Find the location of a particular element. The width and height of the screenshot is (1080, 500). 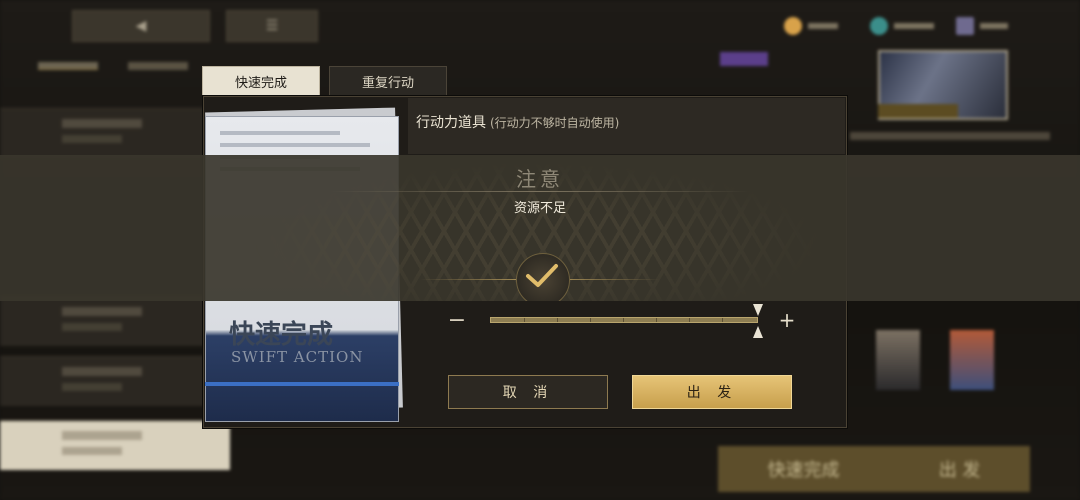

back-arrow-icon: ◀ is located at coordinates (141, 26).